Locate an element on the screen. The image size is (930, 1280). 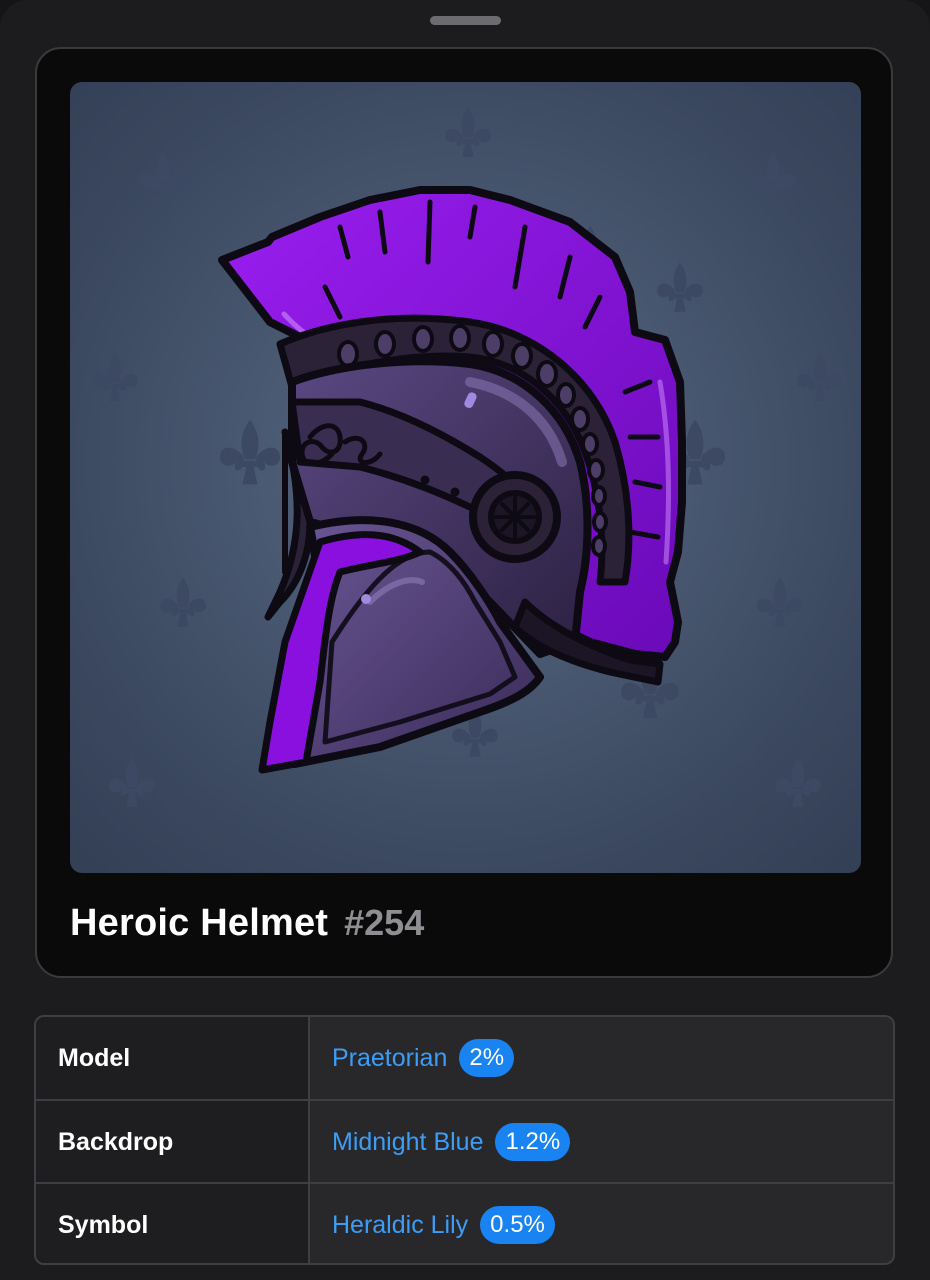
attribute-row-symbol: Symbol Heraldic Lily 0.5% is located at coordinates (464, 1222).